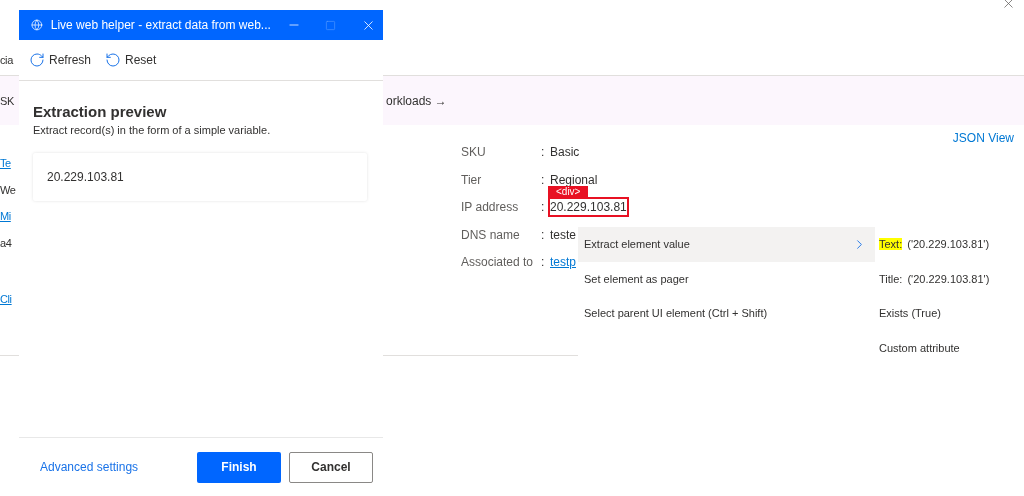 This screenshot has width=1024, height=496. What do you see at coordinates (5, 163) in the screenshot?
I see `resource-link: Te` at bounding box center [5, 163].